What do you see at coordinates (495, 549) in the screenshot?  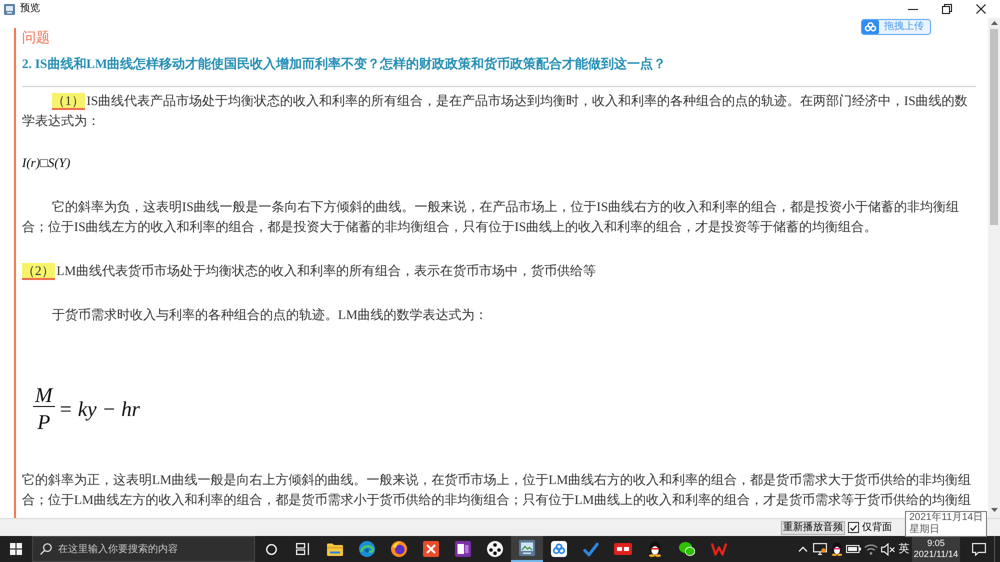 I see `dots-circle-icon` at bounding box center [495, 549].